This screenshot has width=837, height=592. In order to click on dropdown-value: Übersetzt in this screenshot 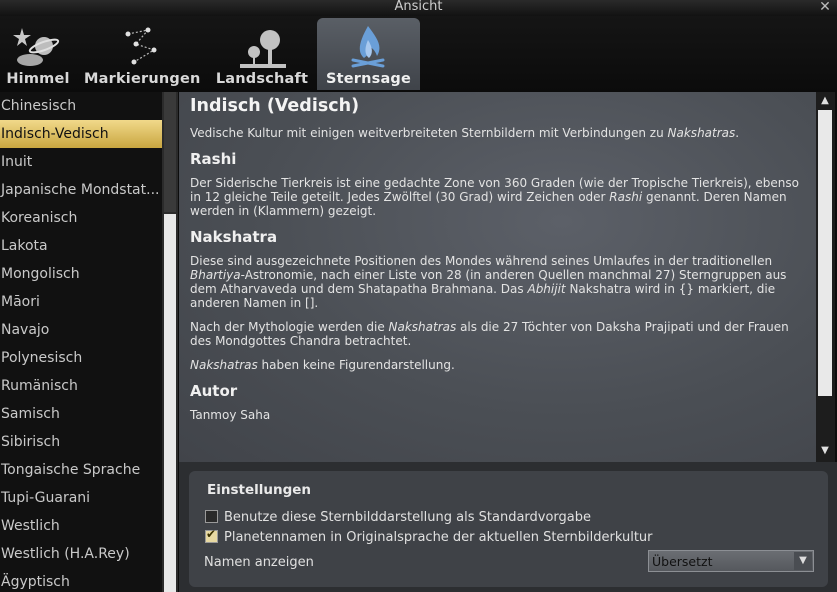, I will do `click(682, 561)`.